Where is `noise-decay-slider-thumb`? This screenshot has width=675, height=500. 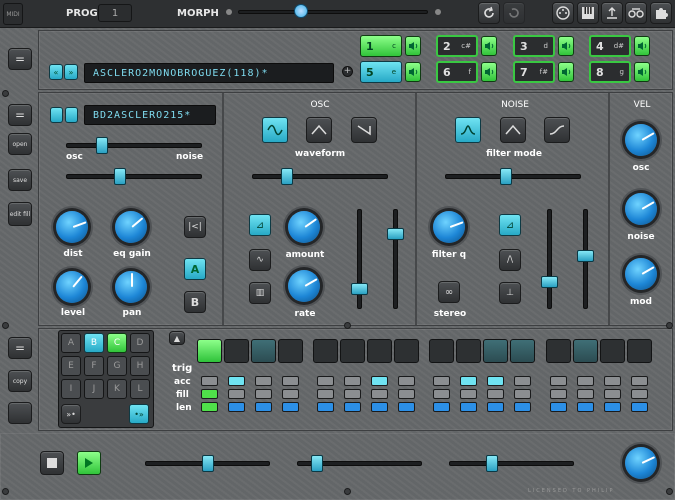 noise-decay-slider-thumb is located at coordinates (549, 282).